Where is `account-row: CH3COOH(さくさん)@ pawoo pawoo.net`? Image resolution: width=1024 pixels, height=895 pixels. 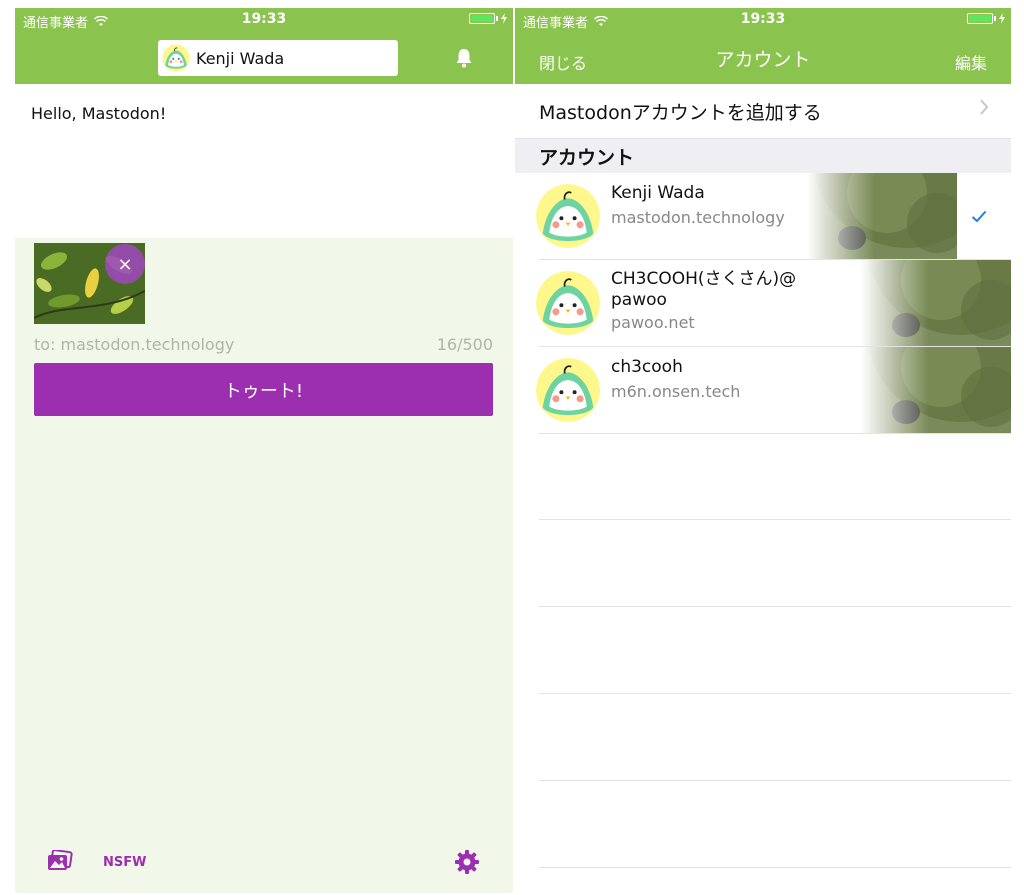
account-row: CH3COOH(さくさん)@ pawoo pawoo.net is located at coordinates (763, 303).